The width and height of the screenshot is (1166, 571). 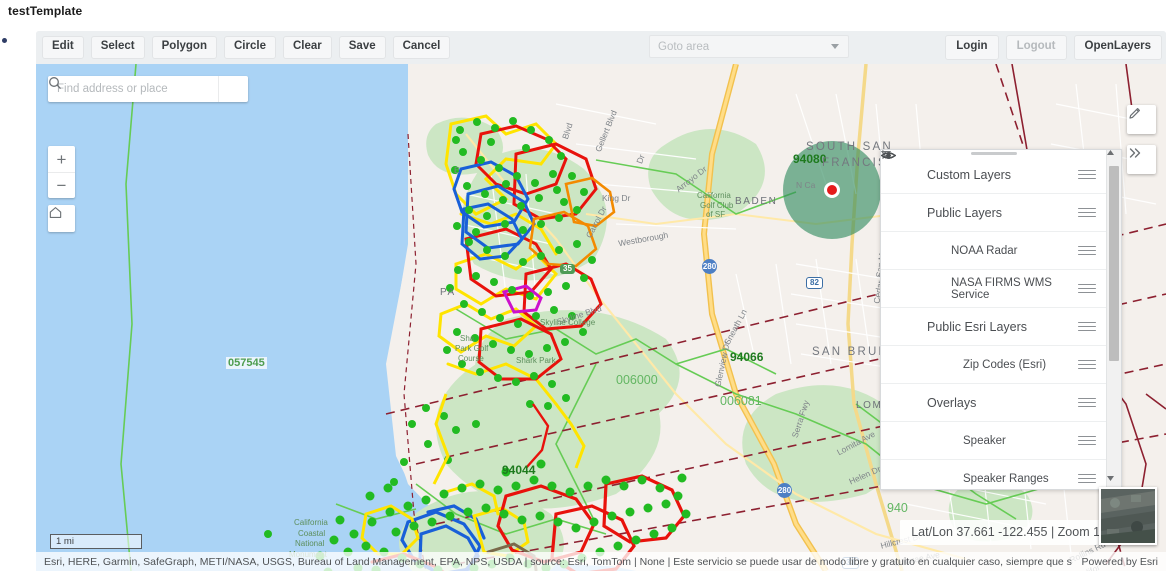 I want to click on zoom-out-button: −, so click(x=61, y=185).